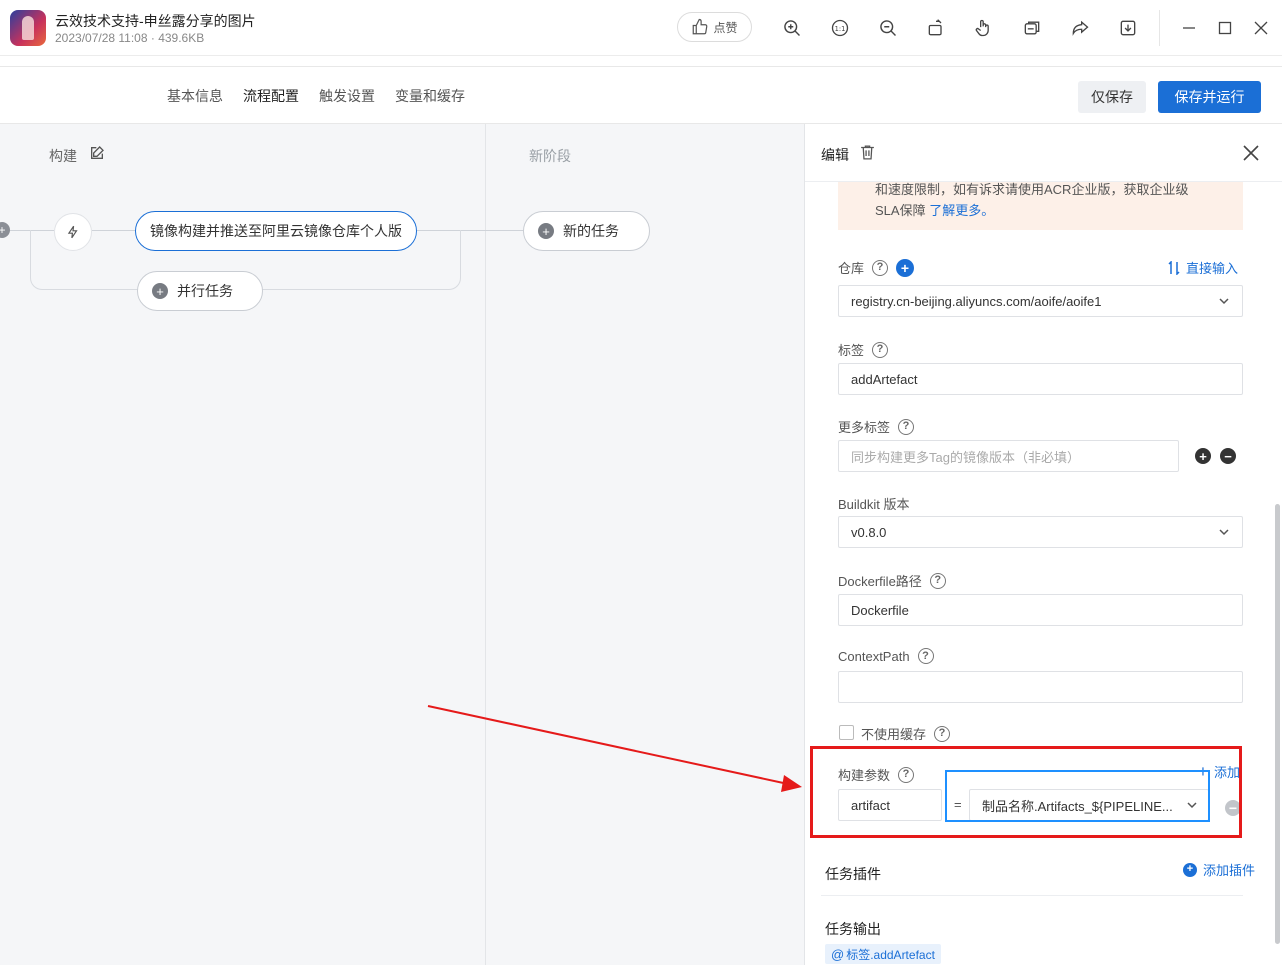 Image resolution: width=1282 pixels, height=965 pixels. Describe the element at coordinates (864, 427) in the screenshot. I see `more-tags-label: 更多标签` at that location.